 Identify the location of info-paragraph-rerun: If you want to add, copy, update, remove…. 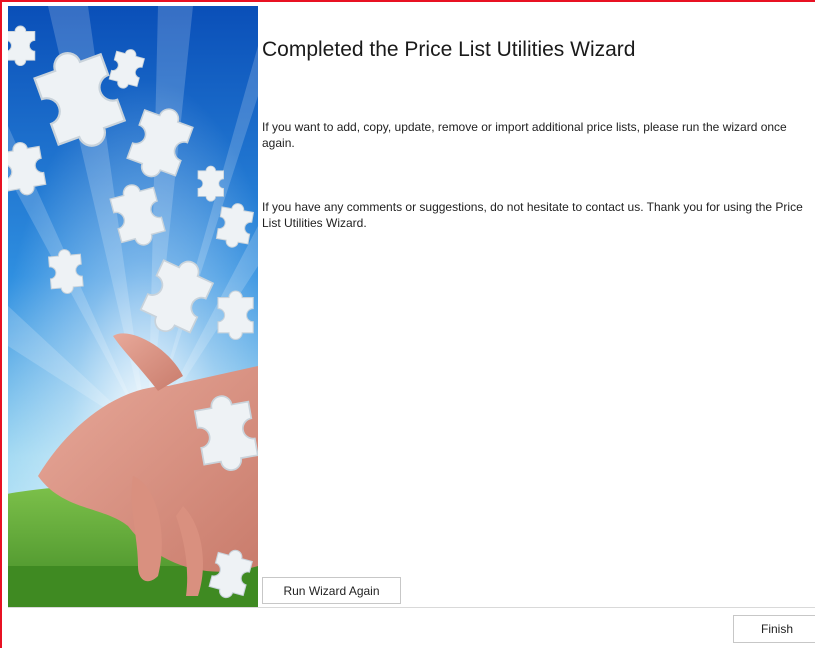
(524, 135).